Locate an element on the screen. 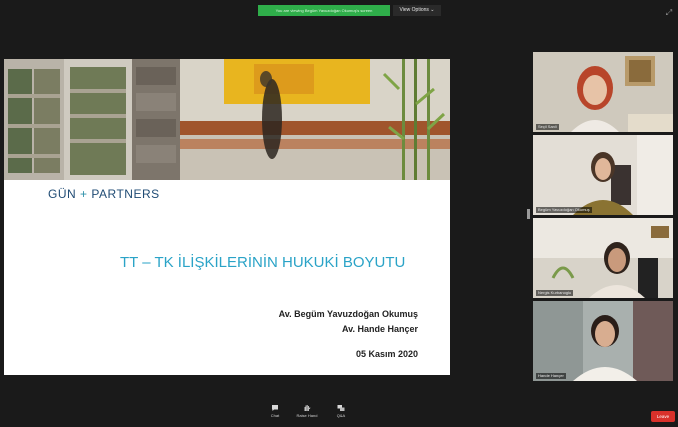 The width and height of the screenshot is (678, 427). participant-name: Seçil Sanli is located at coordinates (547, 127).